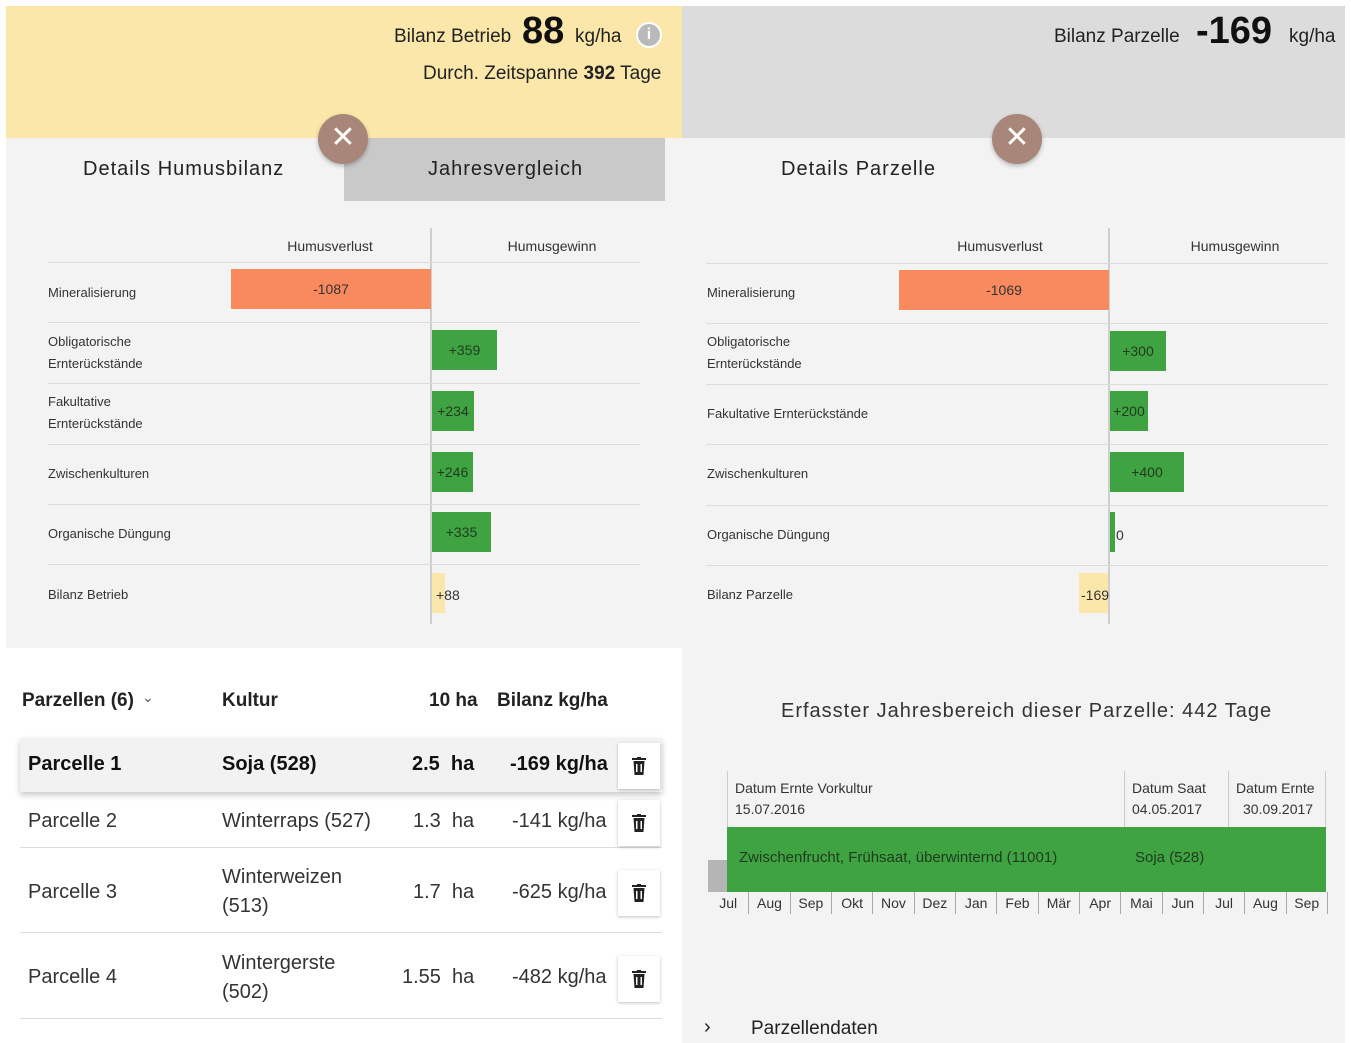  What do you see at coordinates (707, 1027) in the screenshot?
I see `chevron-right-icon: ›` at bounding box center [707, 1027].